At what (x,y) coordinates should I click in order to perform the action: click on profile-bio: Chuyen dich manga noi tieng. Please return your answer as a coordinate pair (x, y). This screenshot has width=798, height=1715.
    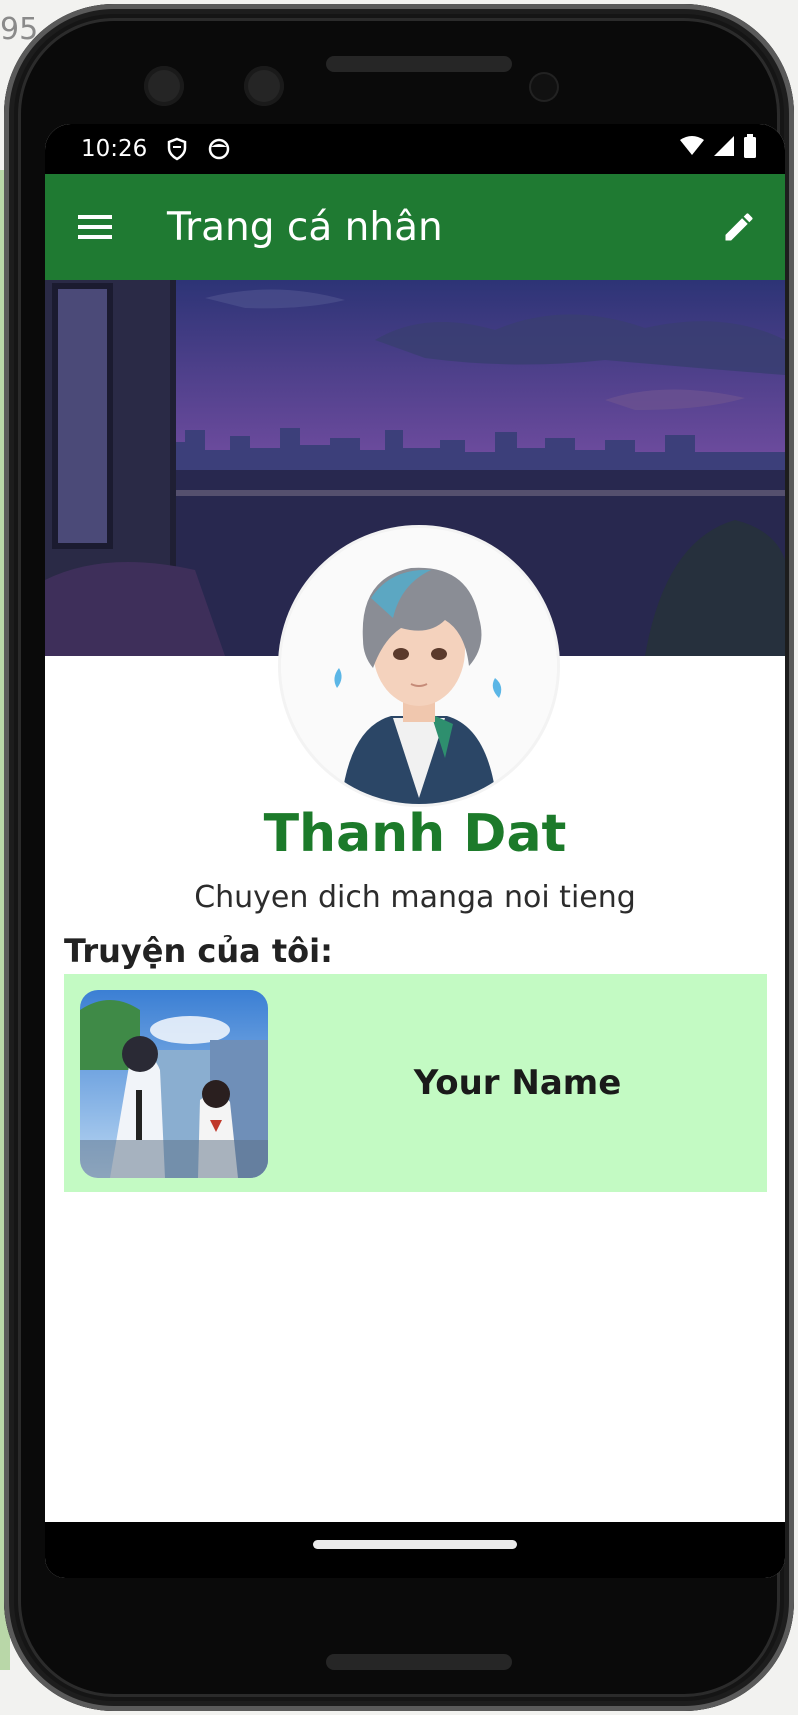
    Looking at the image, I should click on (415, 897).